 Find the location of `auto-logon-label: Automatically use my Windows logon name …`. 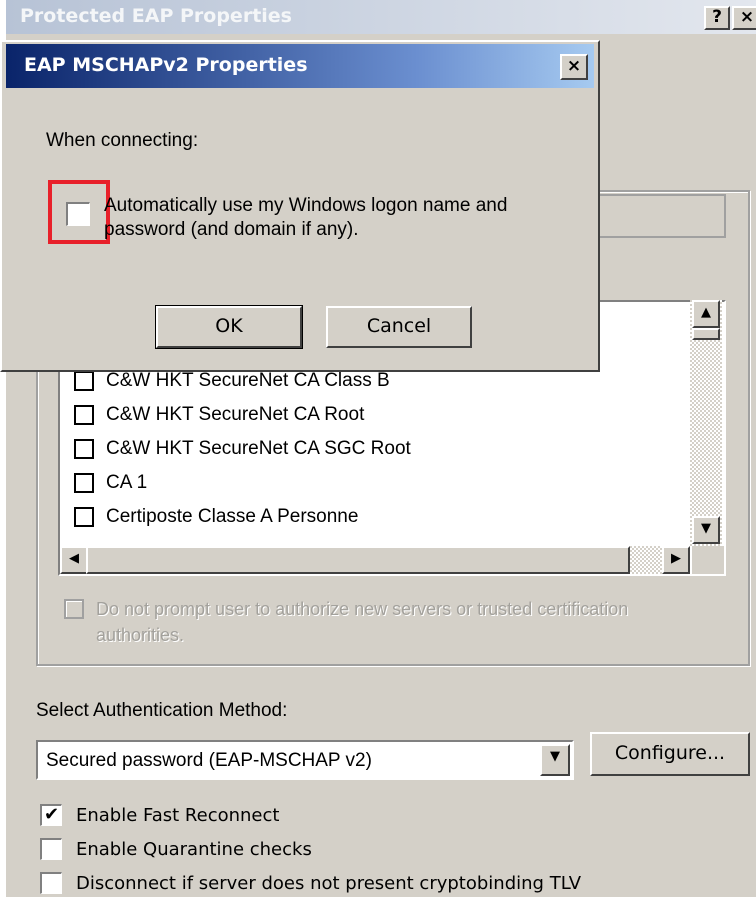

auto-logon-label: Automatically use my Windows logon name … is located at coordinates (306, 217).